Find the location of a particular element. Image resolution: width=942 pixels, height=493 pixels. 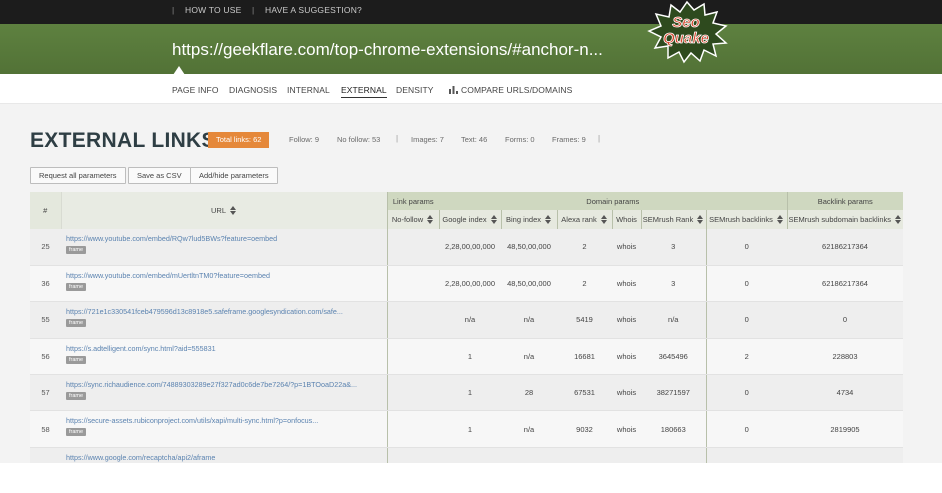

page-title: EXTERNAL LINKS is located at coordinates (123, 140).